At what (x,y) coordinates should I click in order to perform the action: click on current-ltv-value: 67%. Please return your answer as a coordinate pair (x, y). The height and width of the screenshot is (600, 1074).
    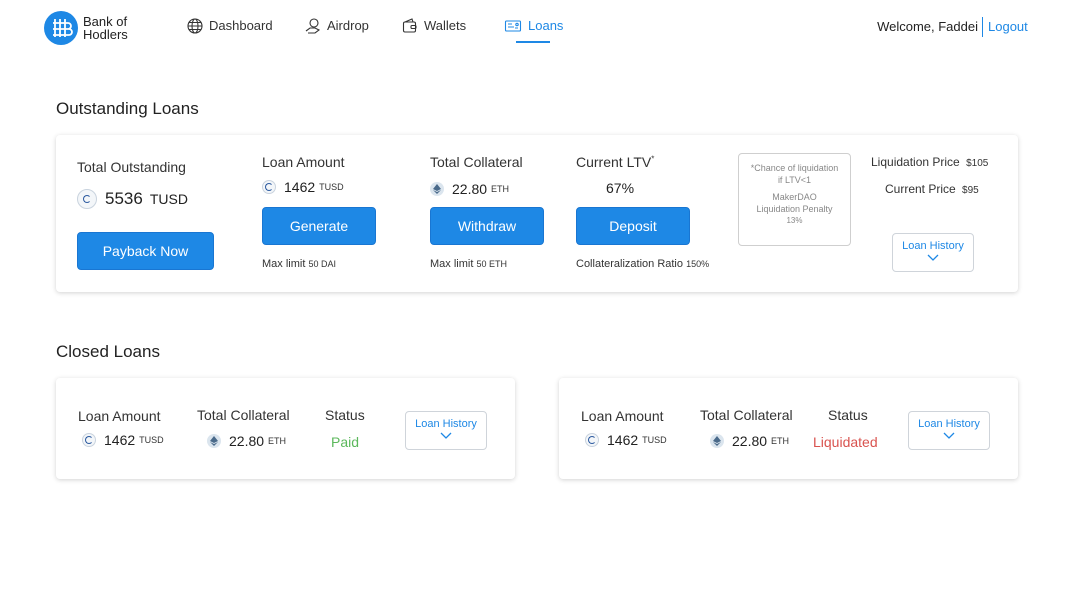
    Looking at the image, I should click on (620, 188).